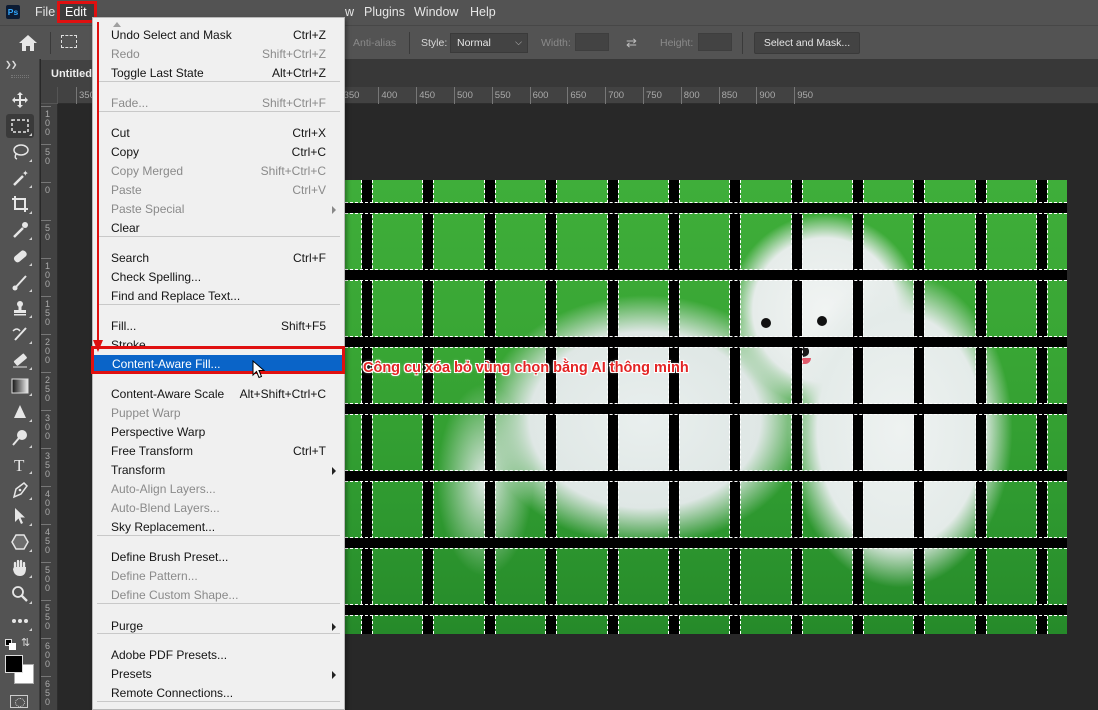  What do you see at coordinates (218, 152) in the screenshot?
I see `menu-item-copy: Copy Ctrl+C` at bounding box center [218, 152].